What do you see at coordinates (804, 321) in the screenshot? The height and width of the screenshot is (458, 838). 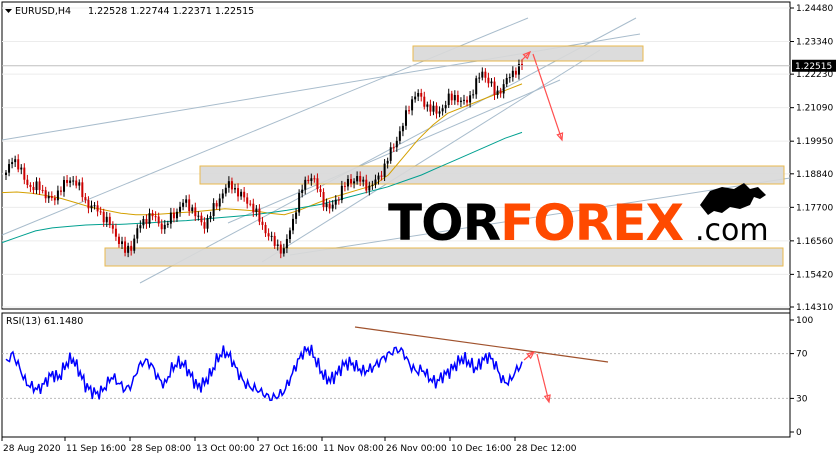 I see `rsi-tick-label: 100` at bounding box center [804, 321].